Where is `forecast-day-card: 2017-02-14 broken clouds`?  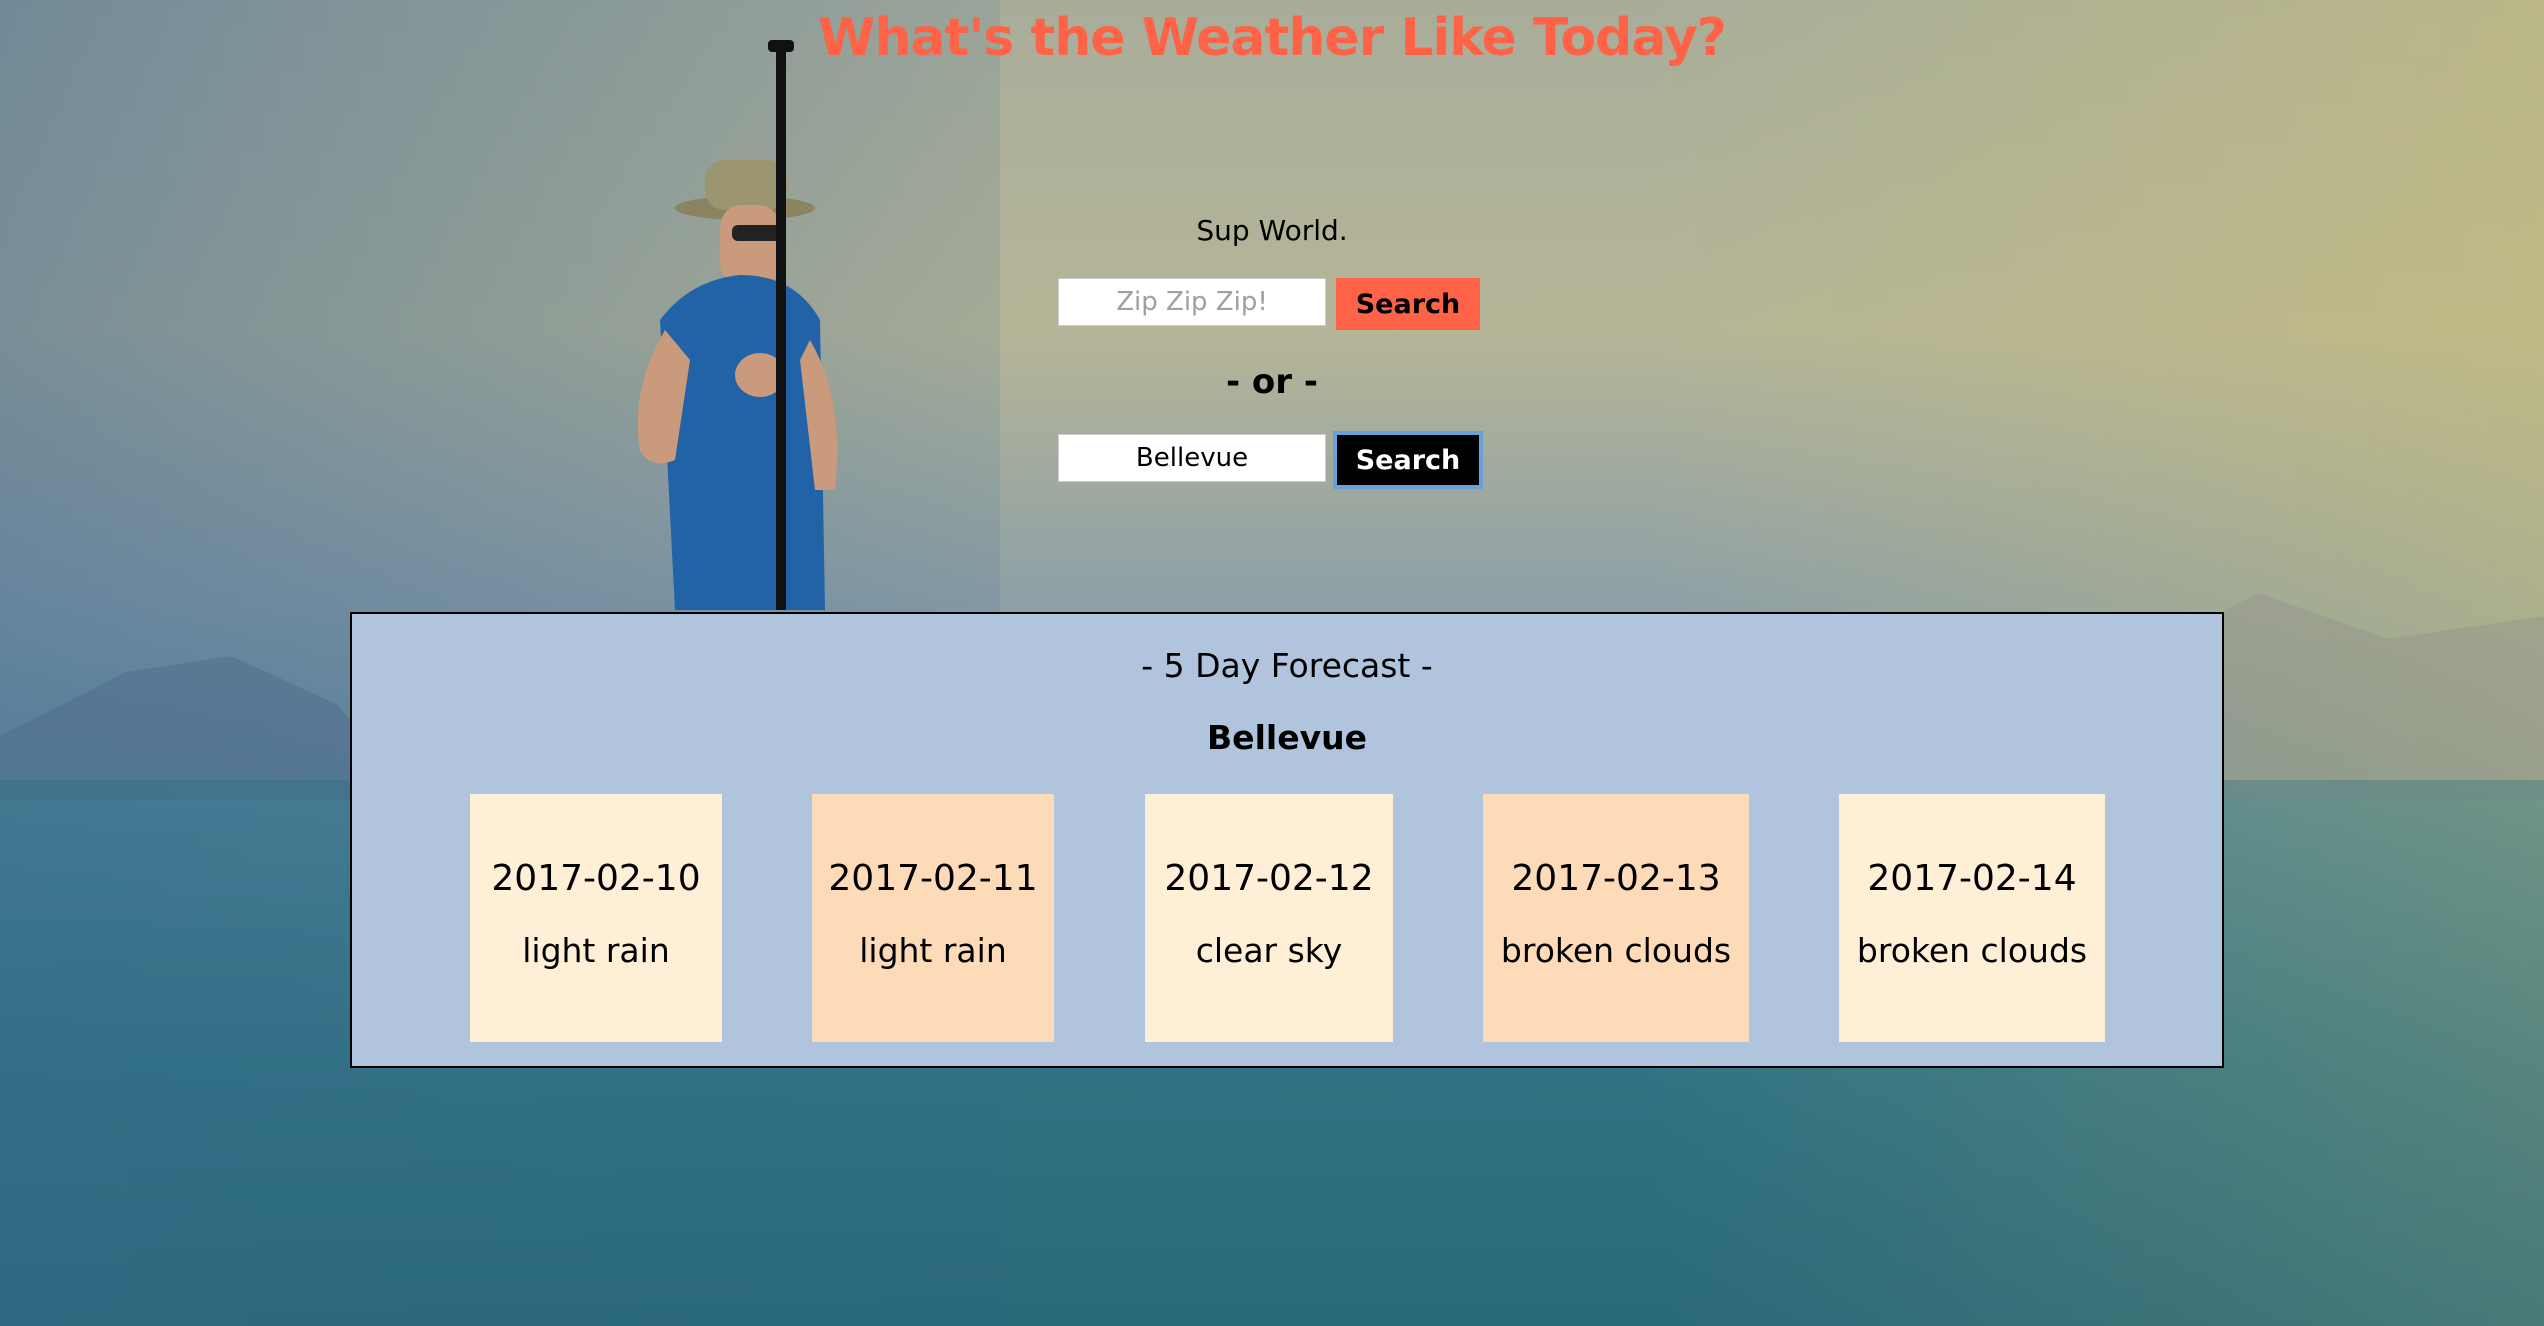 forecast-day-card: 2017-02-14 broken clouds is located at coordinates (1972, 918).